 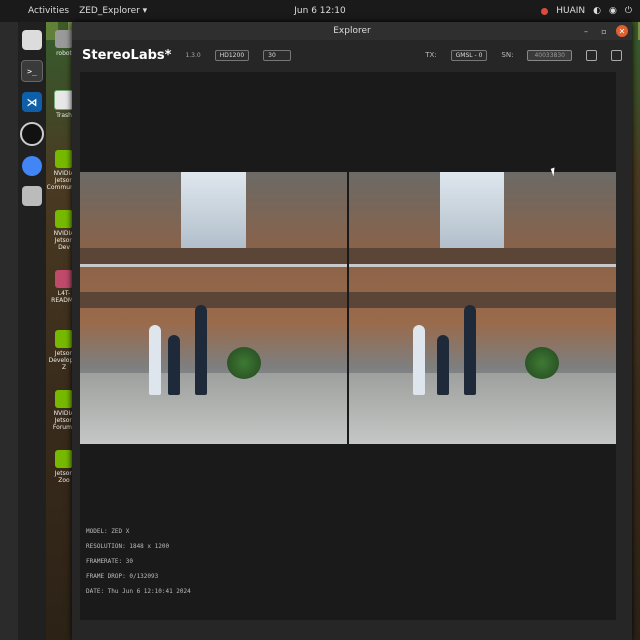 What do you see at coordinates (48, 11) in the screenshot?
I see `activities-button: Activities` at bounding box center [48, 11].